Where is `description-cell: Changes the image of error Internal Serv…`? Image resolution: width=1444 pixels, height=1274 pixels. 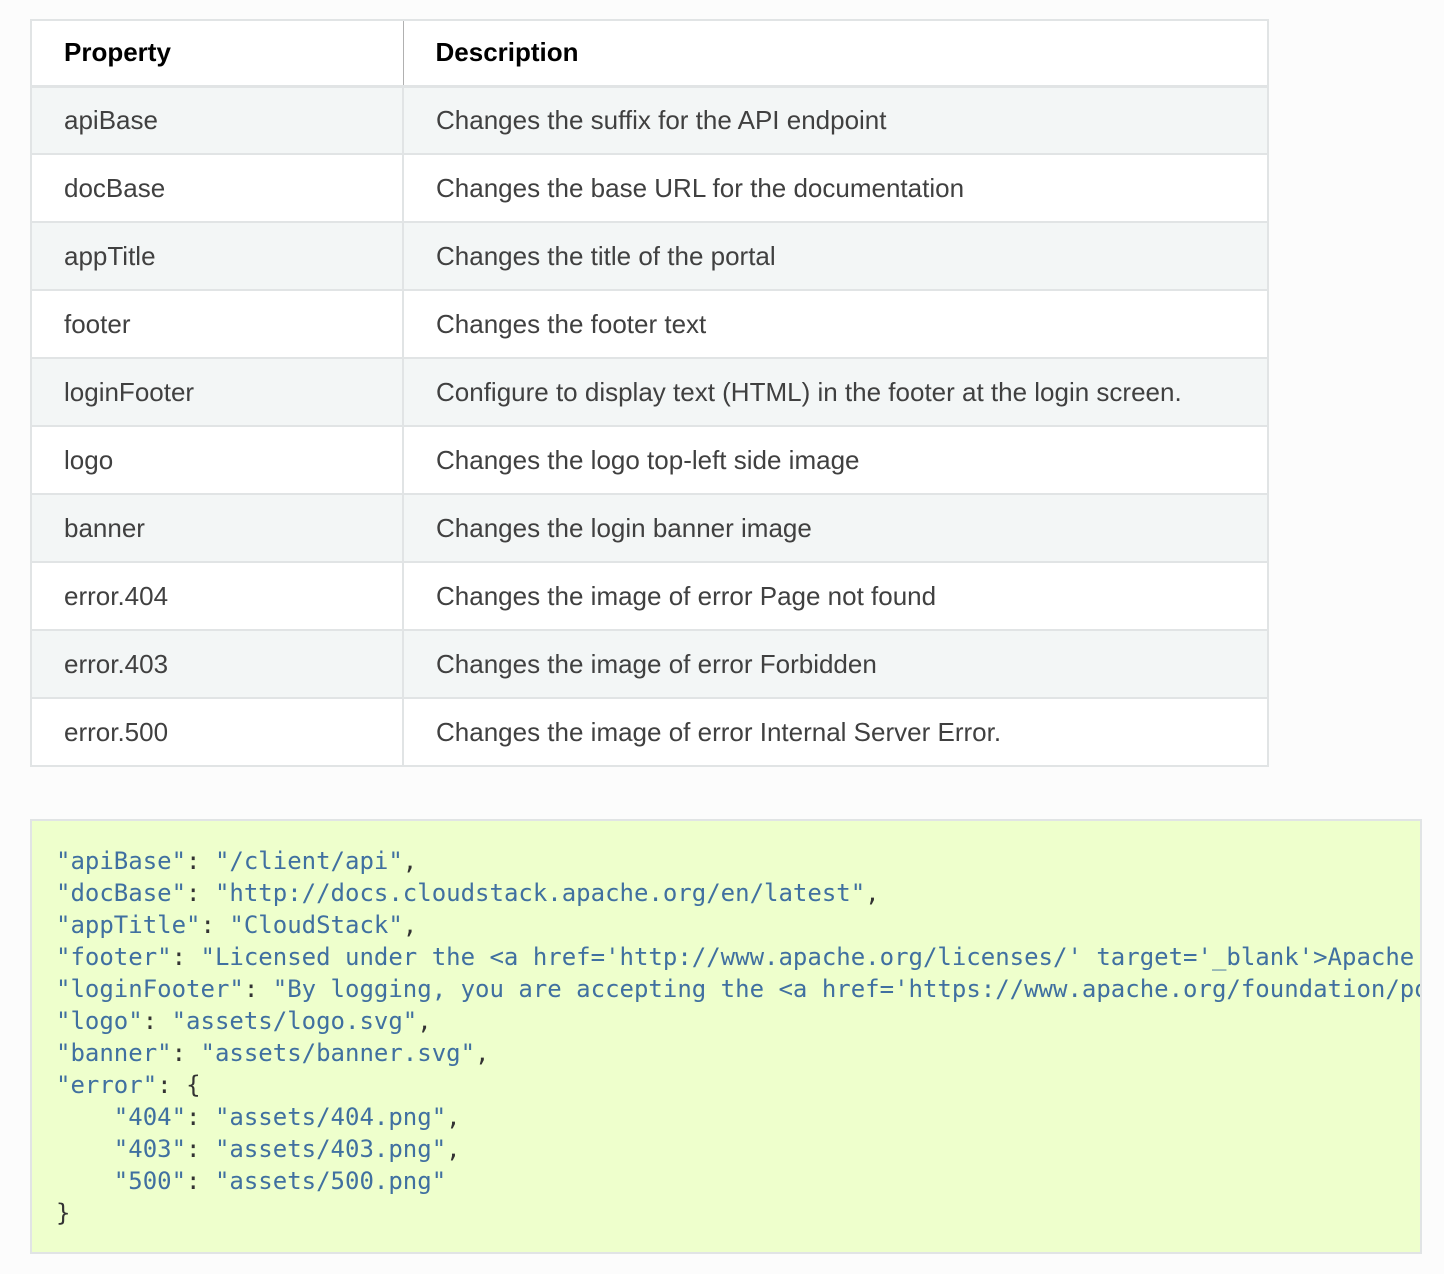
description-cell: Changes the image of error Internal Serv… is located at coordinates (835, 731).